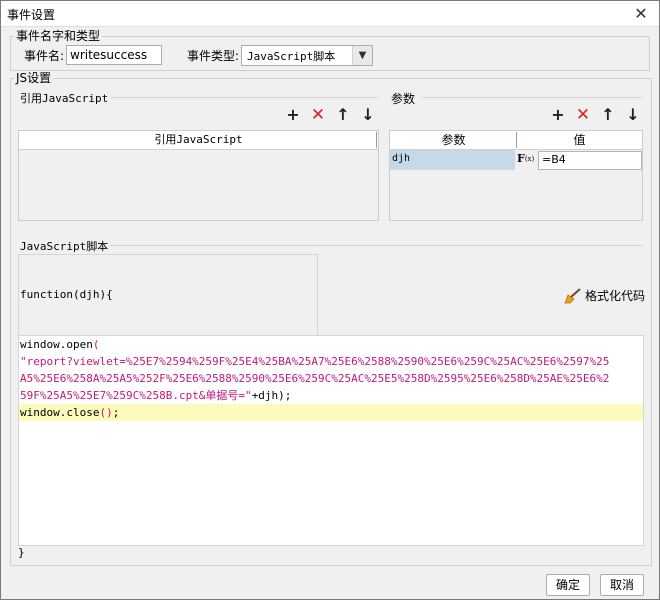 This screenshot has height=600, width=660. What do you see at coordinates (60, 344) in the screenshot?
I see `code-line: window.open(` at bounding box center [60, 344].